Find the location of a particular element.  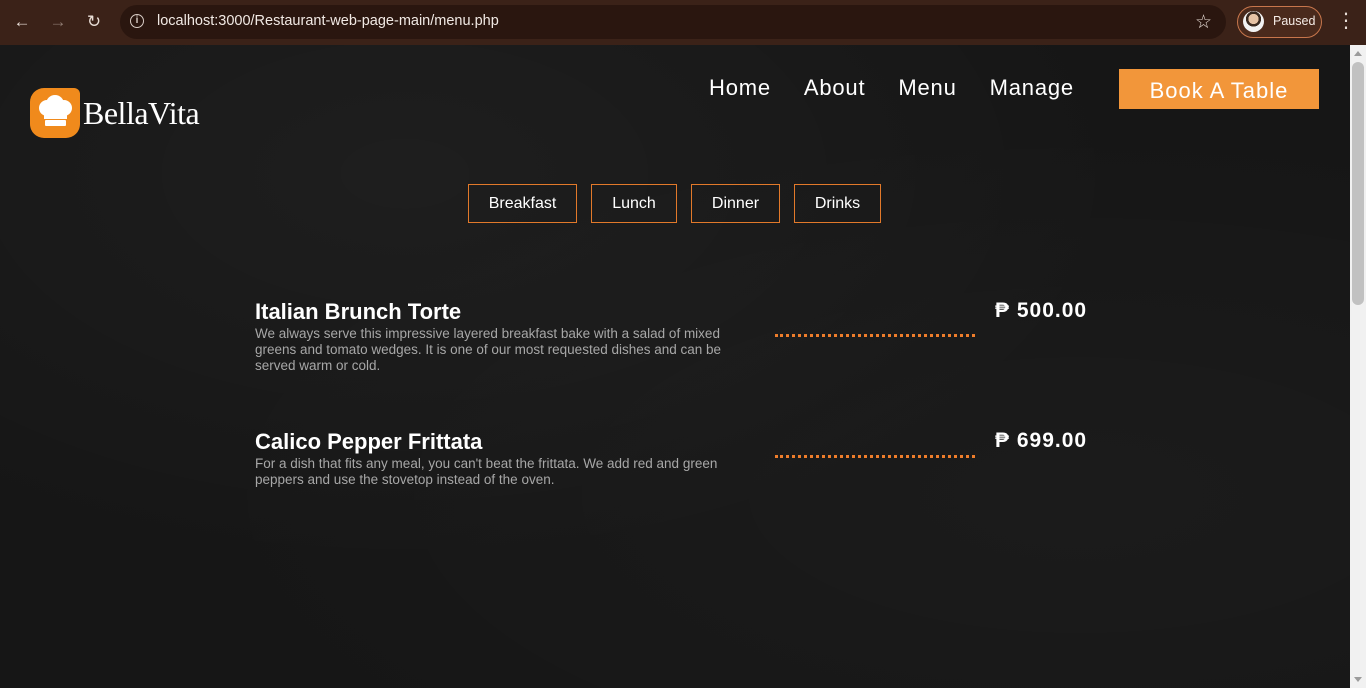

tab-breakfast: Breakfast is located at coordinates (522, 203).